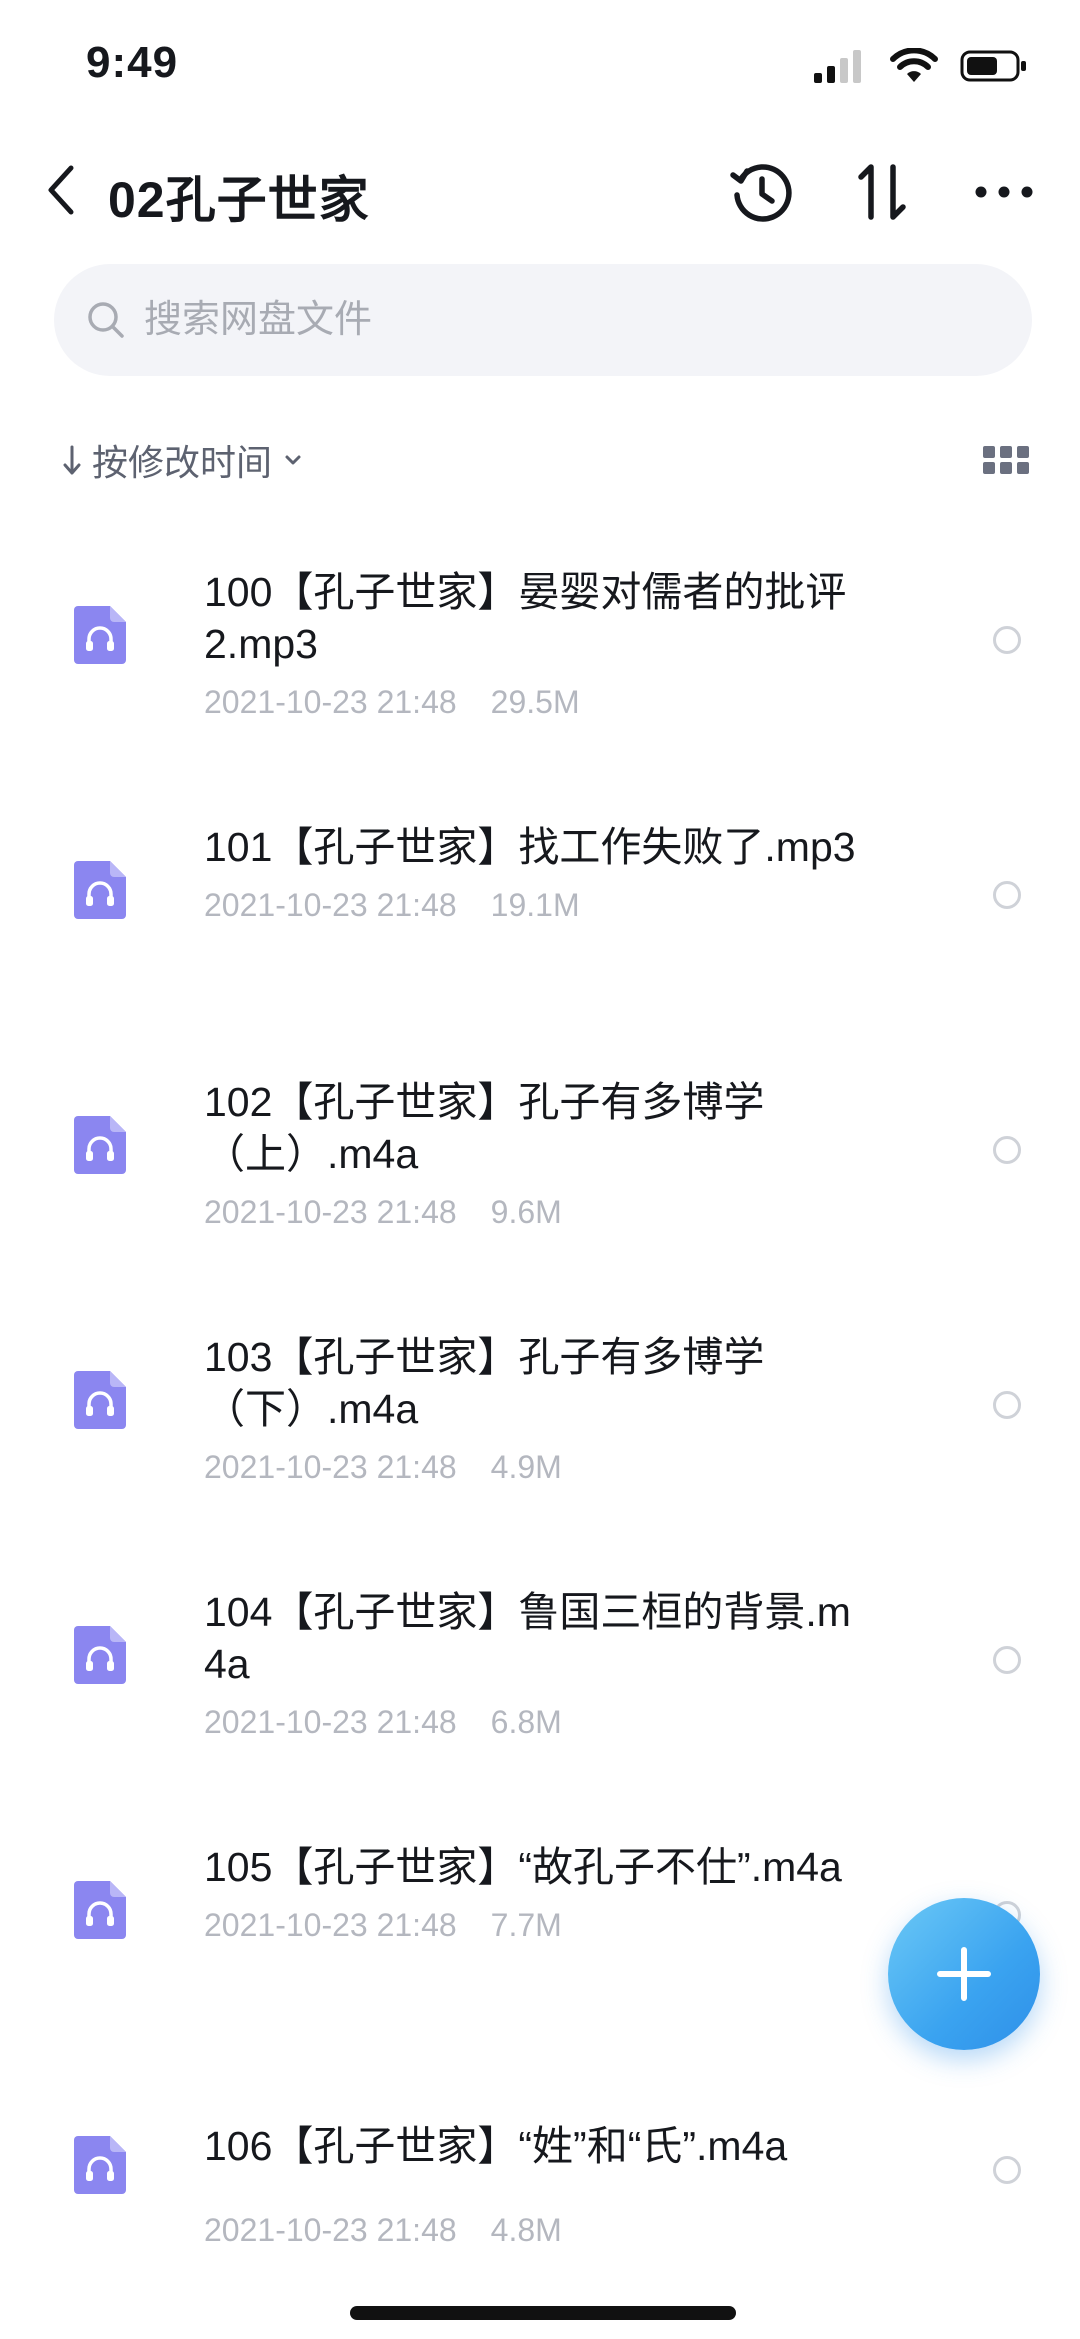 Image resolution: width=1080 pixels, height=2339 pixels. I want to click on header: 02孔子世家, so click(540, 190).